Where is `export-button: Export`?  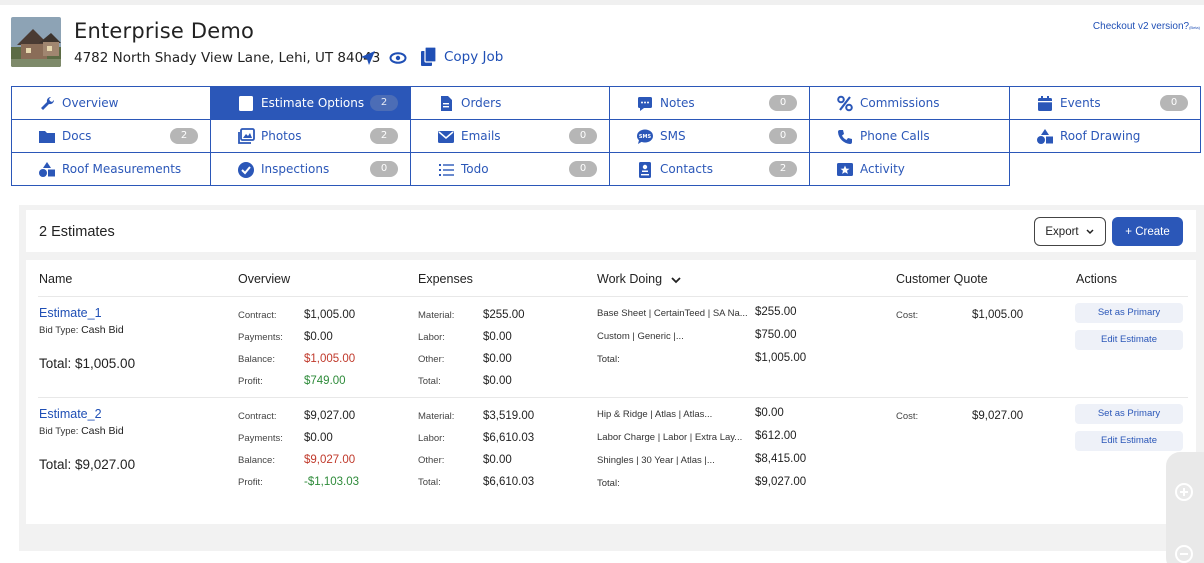
export-button: Export is located at coordinates (1070, 231).